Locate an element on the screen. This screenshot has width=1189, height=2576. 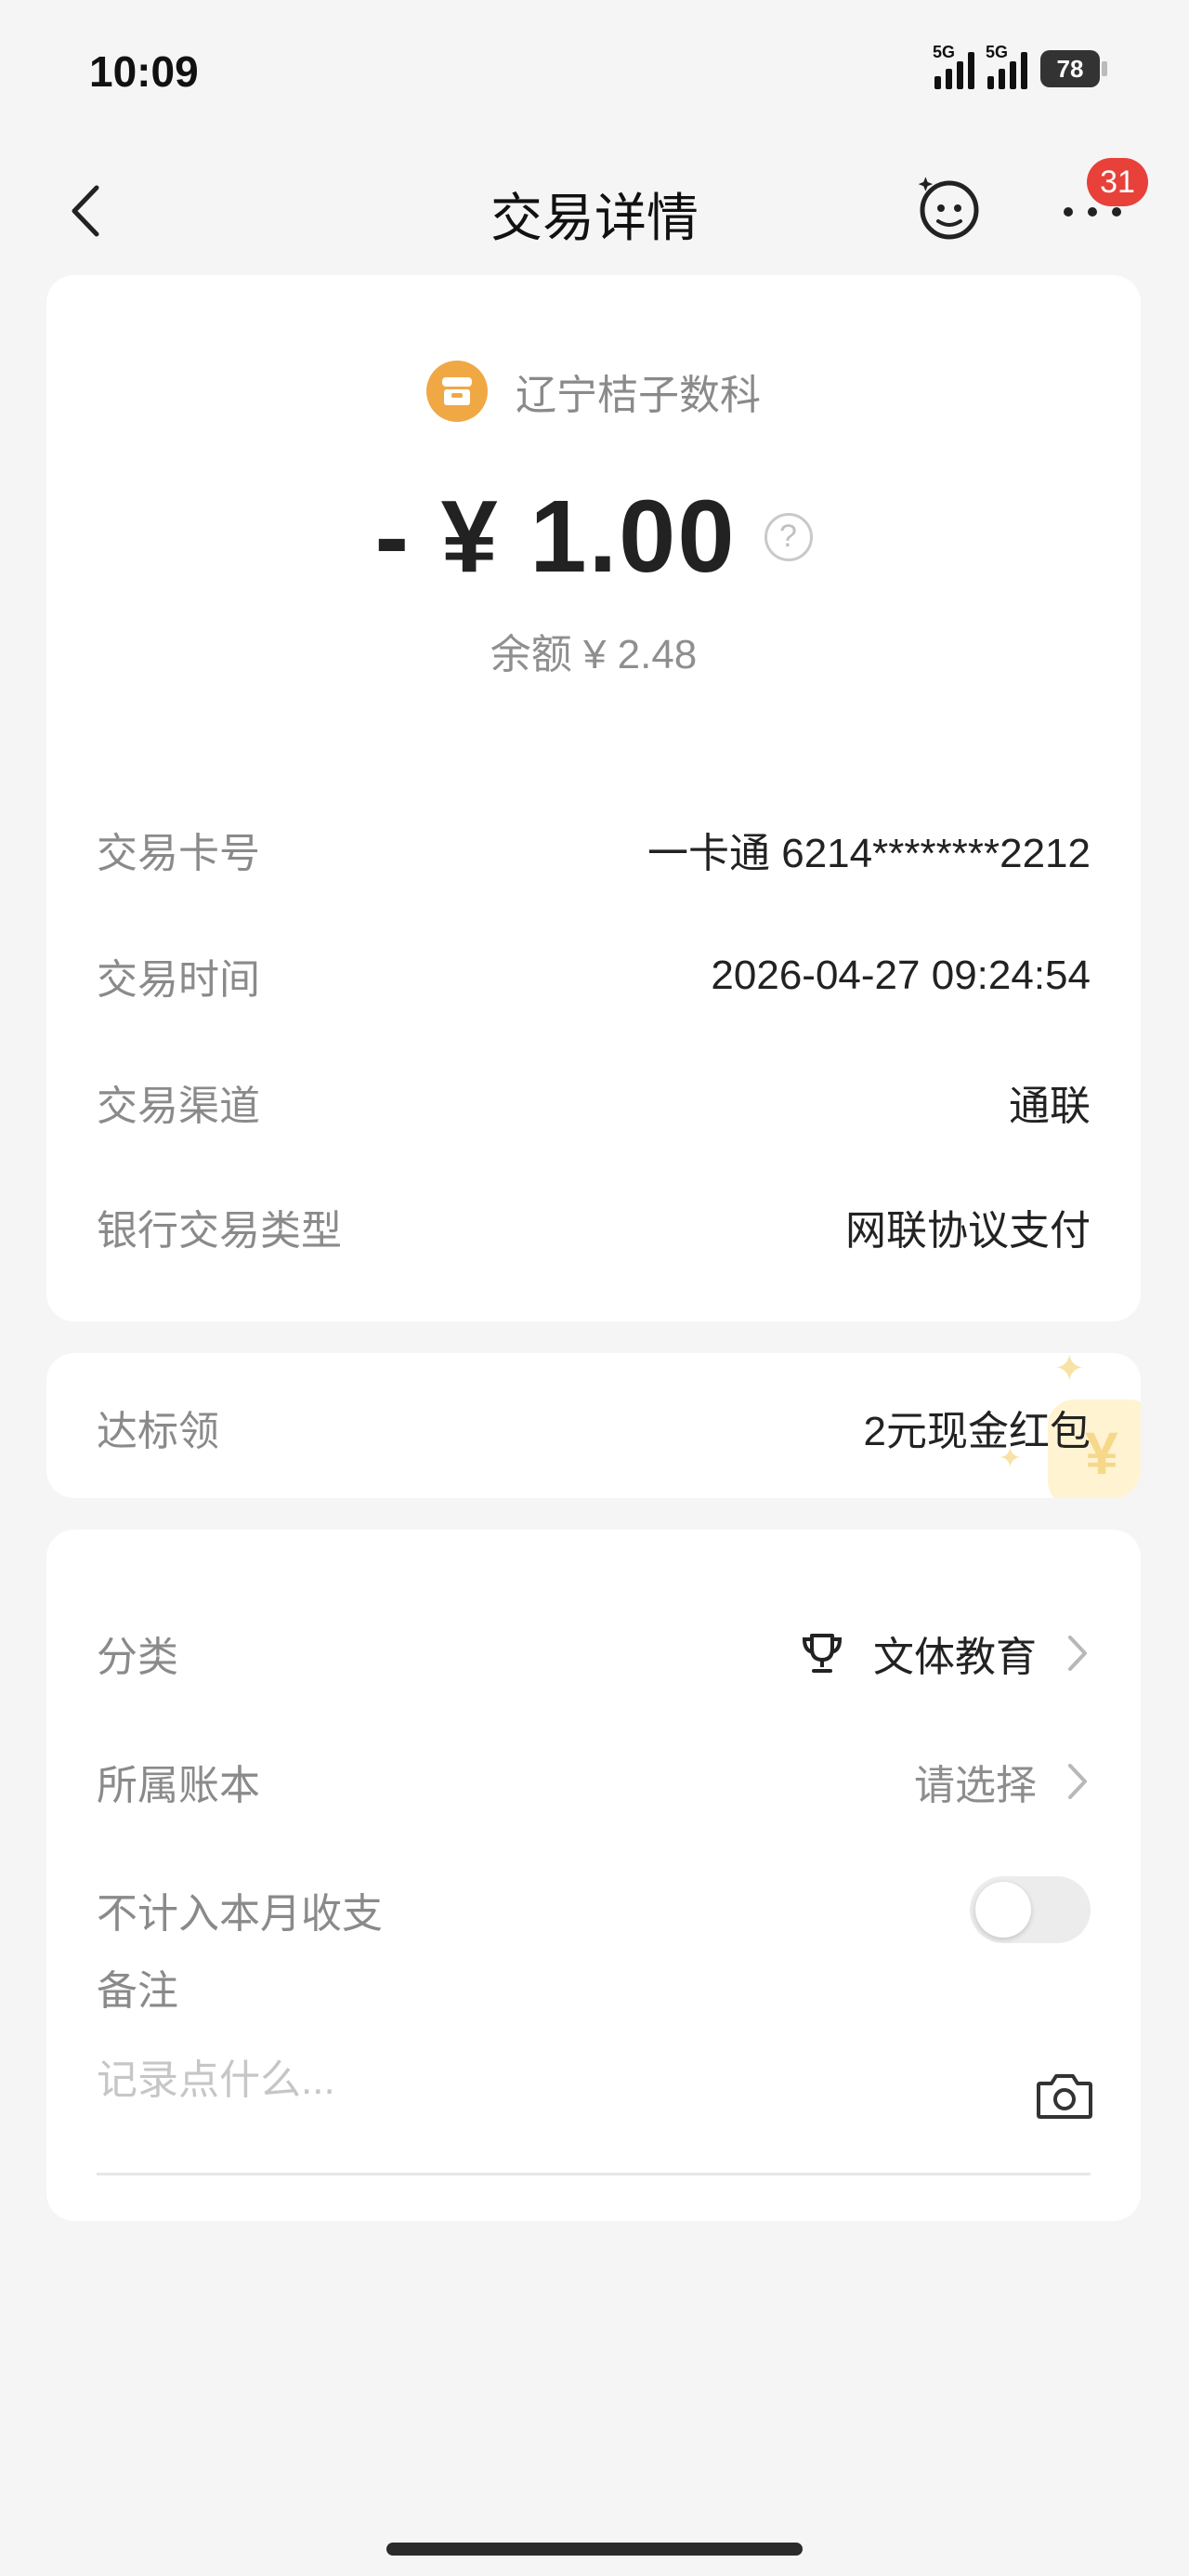
detail-row-time: 交易时间 2026-04-27 09:24:54 is located at coordinates (594, 976).